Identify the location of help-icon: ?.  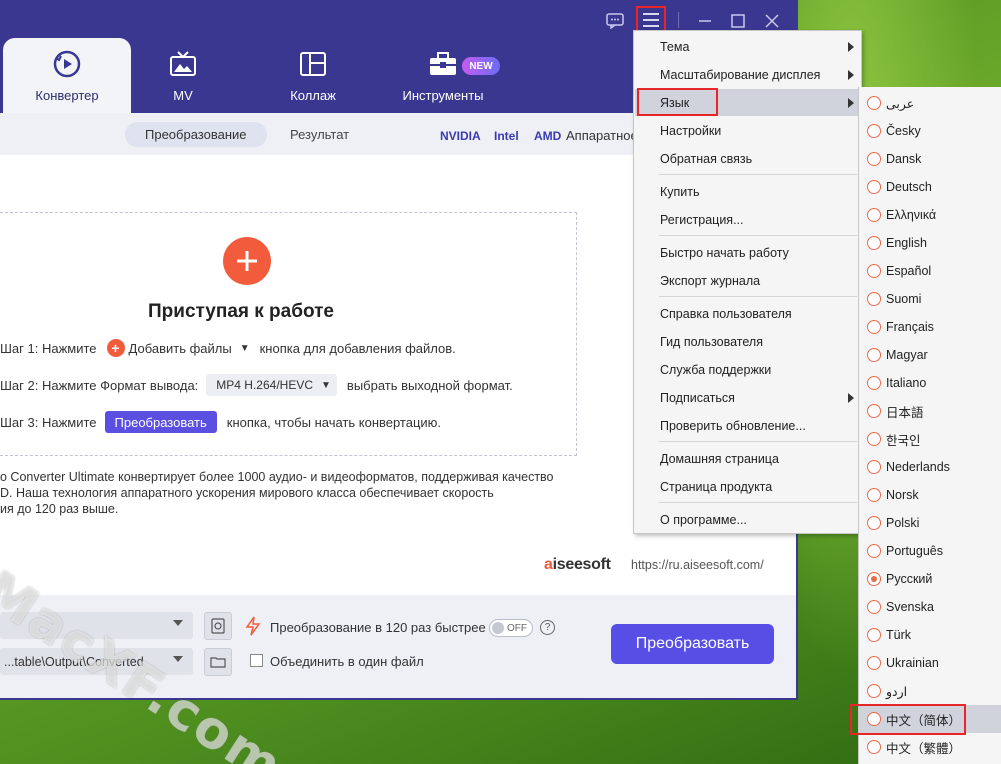
(547, 627).